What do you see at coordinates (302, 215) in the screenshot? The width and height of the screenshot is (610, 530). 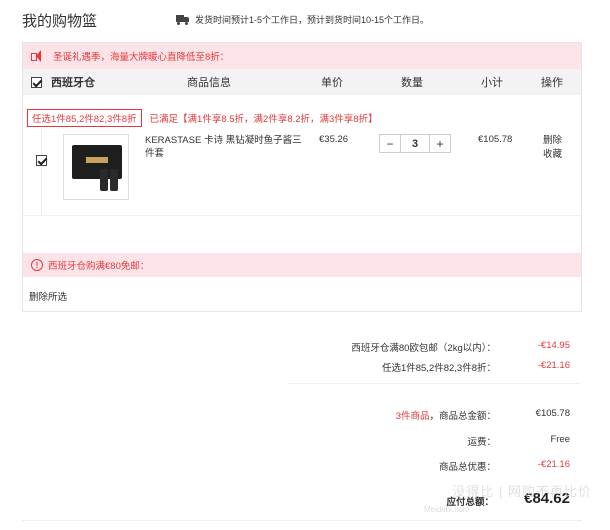 I see `row-divider` at bounding box center [302, 215].